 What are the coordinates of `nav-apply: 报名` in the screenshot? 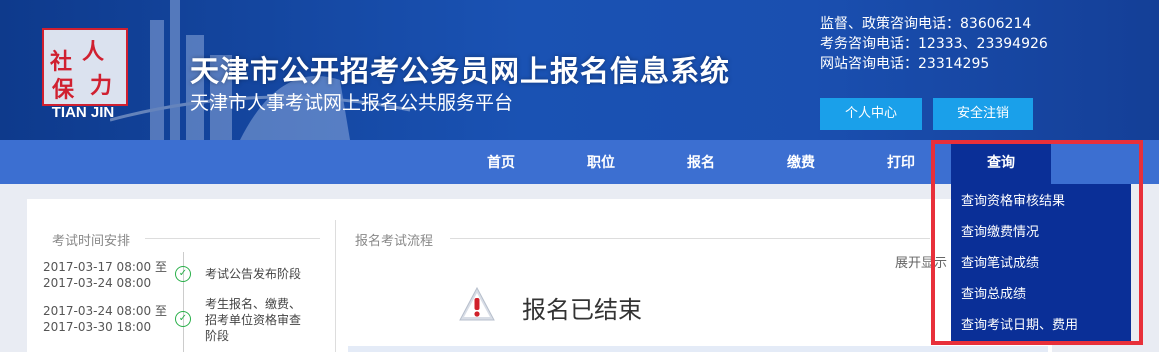 It's located at (701, 162).